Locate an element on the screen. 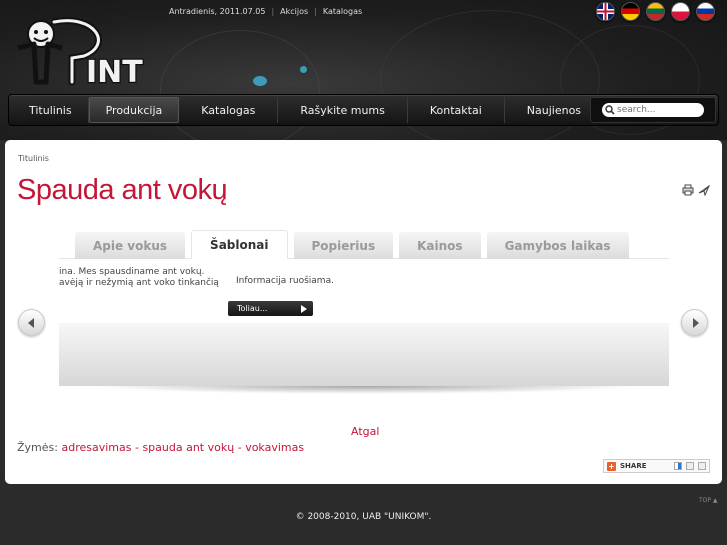 The height and width of the screenshot is (545, 727). flag-de-icon is located at coordinates (630, 11).